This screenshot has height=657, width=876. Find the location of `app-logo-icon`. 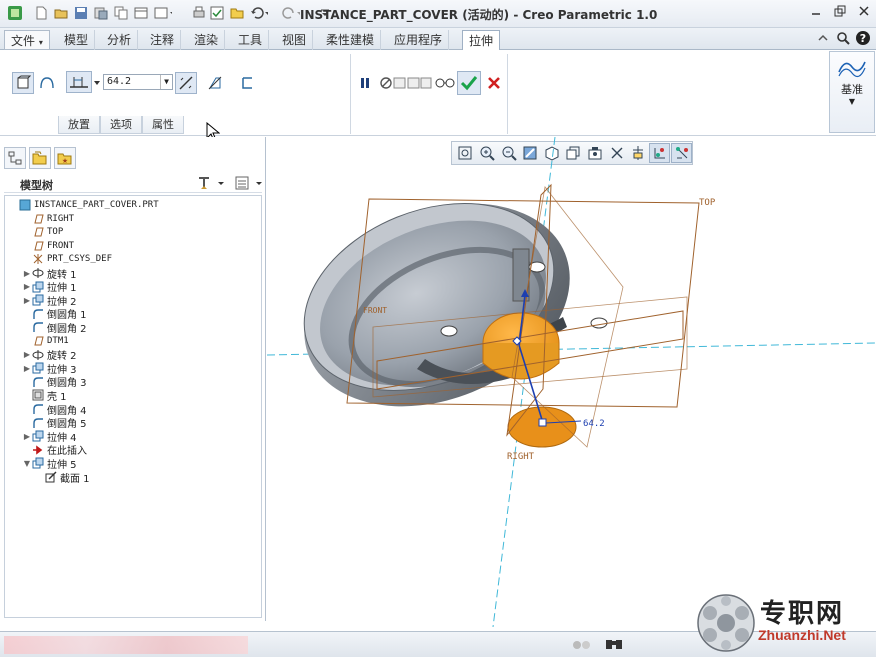

app-logo-icon is located at coordinates (15, 13).